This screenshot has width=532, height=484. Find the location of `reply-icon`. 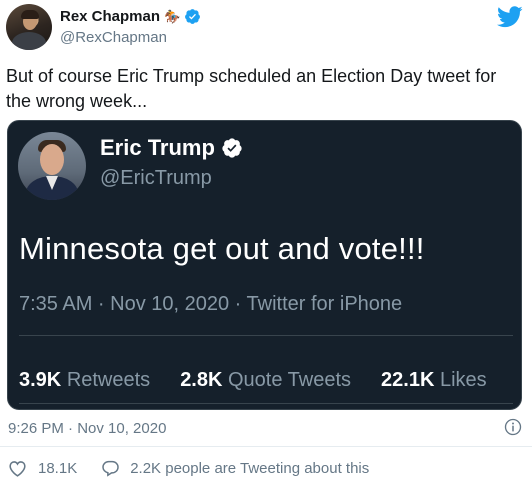

reply-icon is located at coordinates (110, 468).